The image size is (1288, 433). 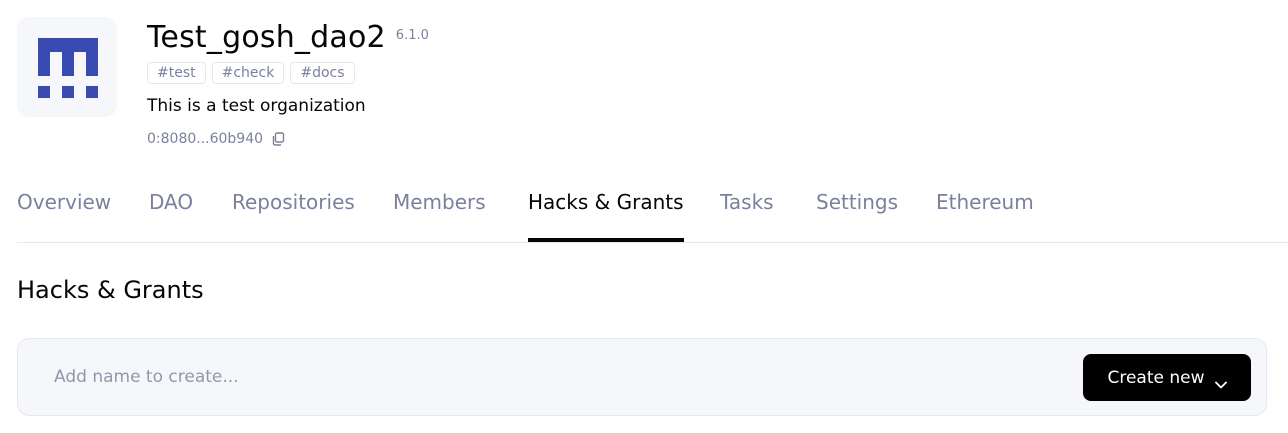 I want to click on dao-name: Test_gosh_dao2, so click(x=266, y=37).